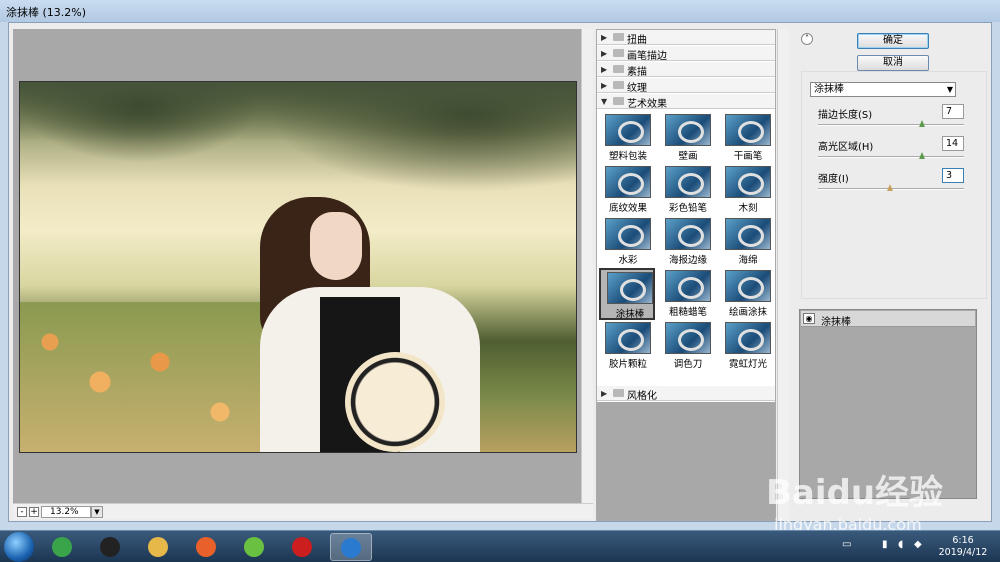  I want to click on filter-sponge: 海绵, so click(747, 242).